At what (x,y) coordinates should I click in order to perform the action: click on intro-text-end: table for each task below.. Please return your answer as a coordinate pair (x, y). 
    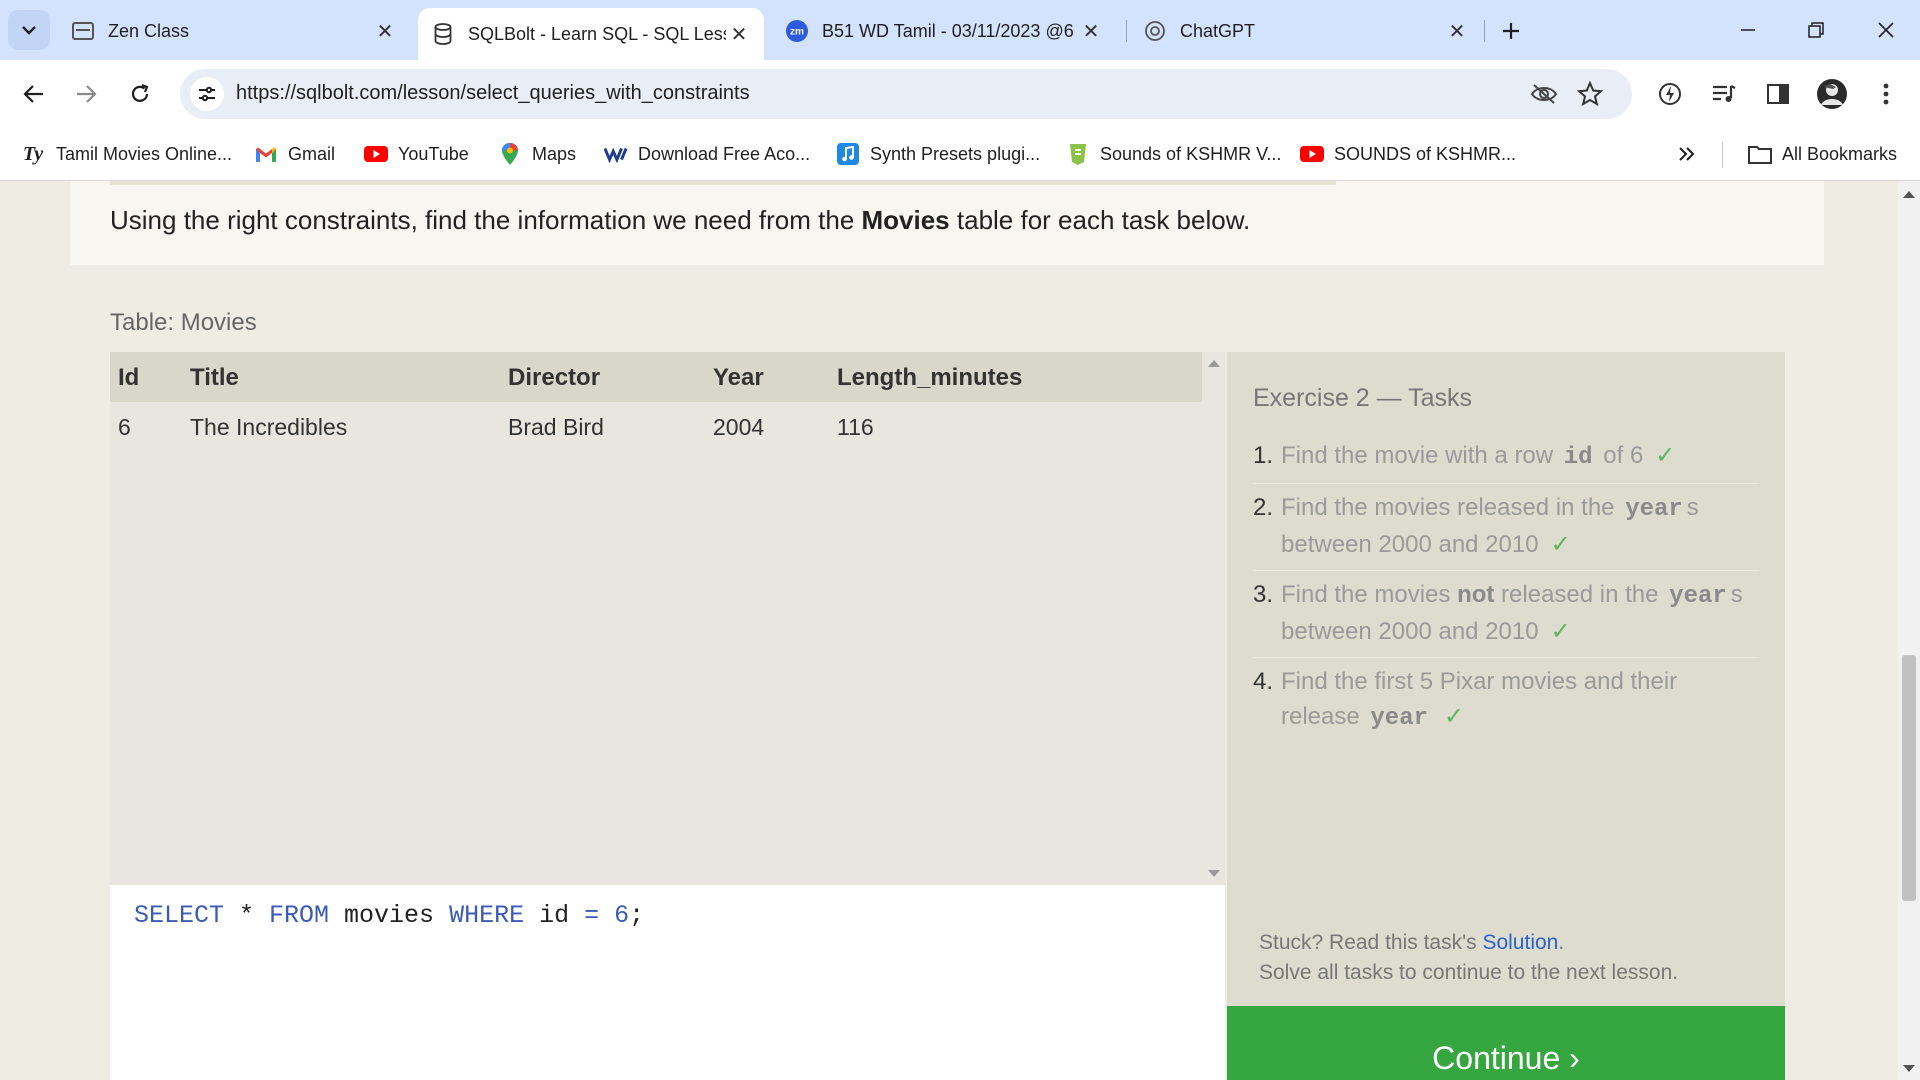
    Looking at the image, I should click on (1100, 220).